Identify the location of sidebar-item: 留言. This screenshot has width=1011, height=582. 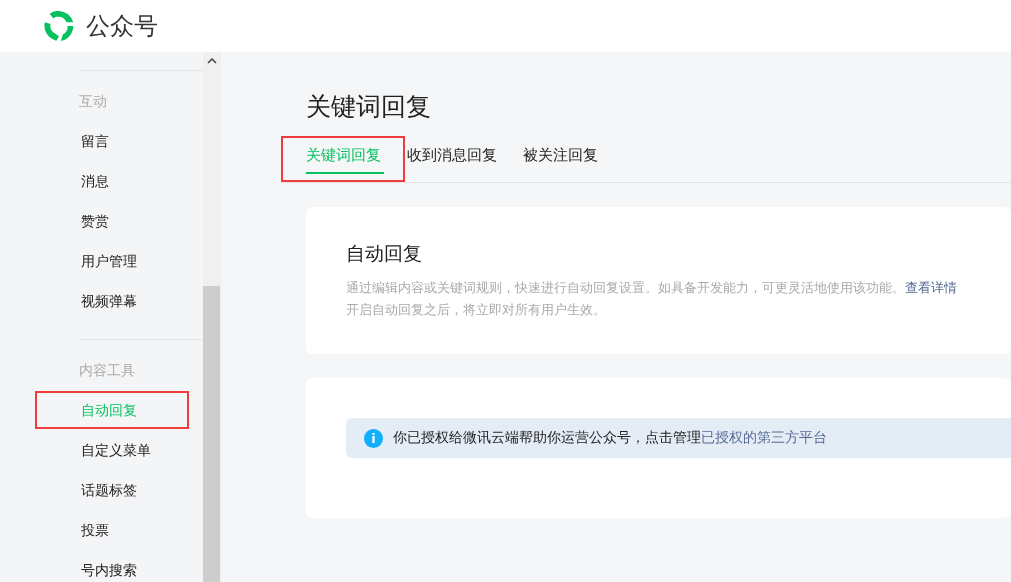
(73, 141).